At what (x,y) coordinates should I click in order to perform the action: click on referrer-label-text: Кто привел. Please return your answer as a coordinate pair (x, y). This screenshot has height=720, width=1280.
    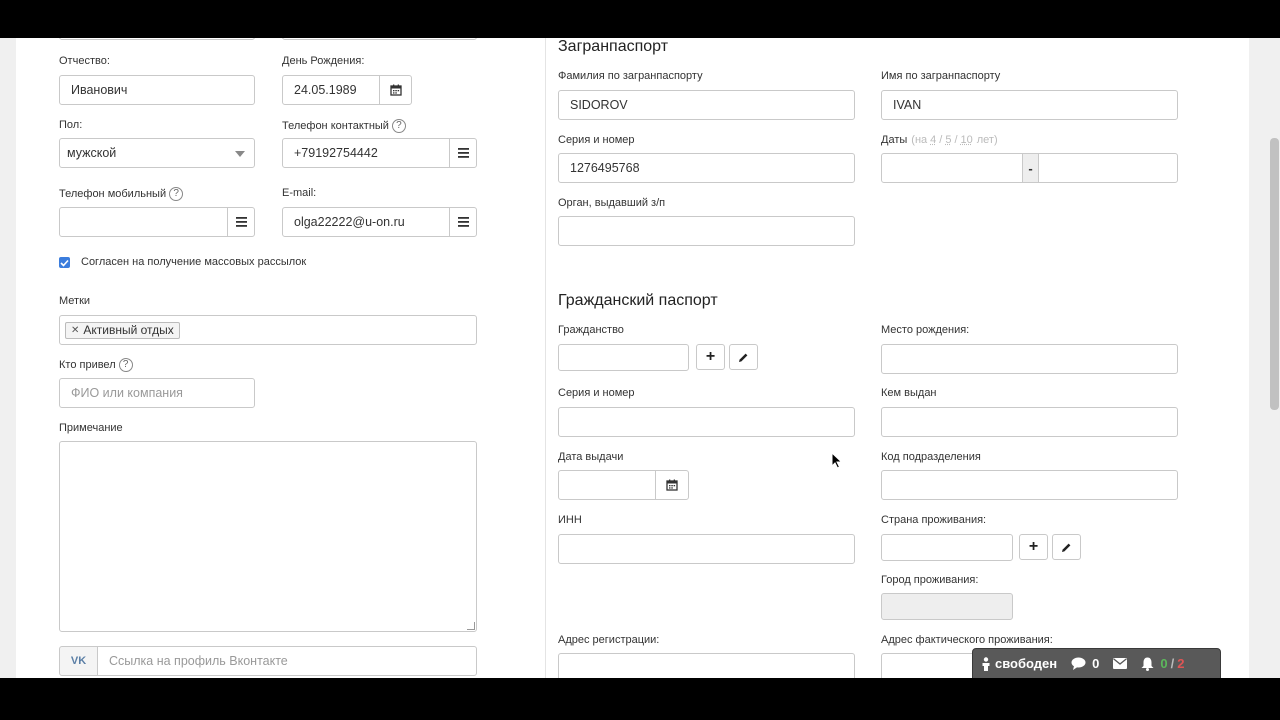
    Looking at the image, I should click on (87, 365).